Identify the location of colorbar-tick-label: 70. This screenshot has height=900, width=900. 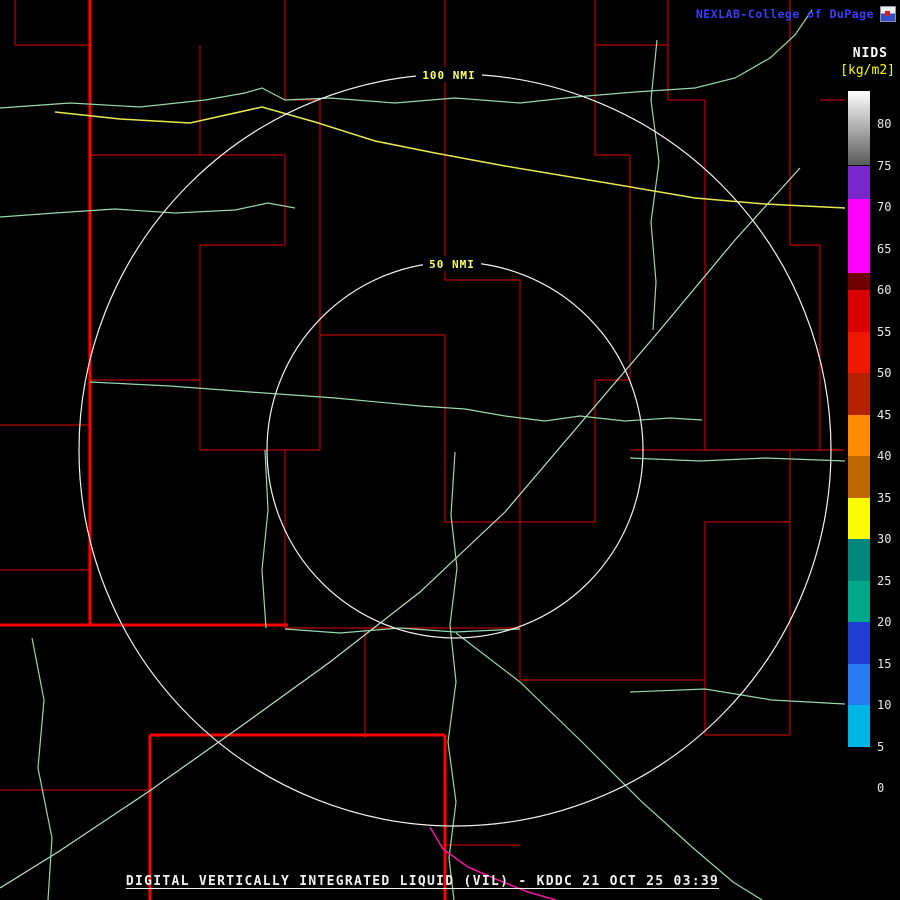
(884, 207).